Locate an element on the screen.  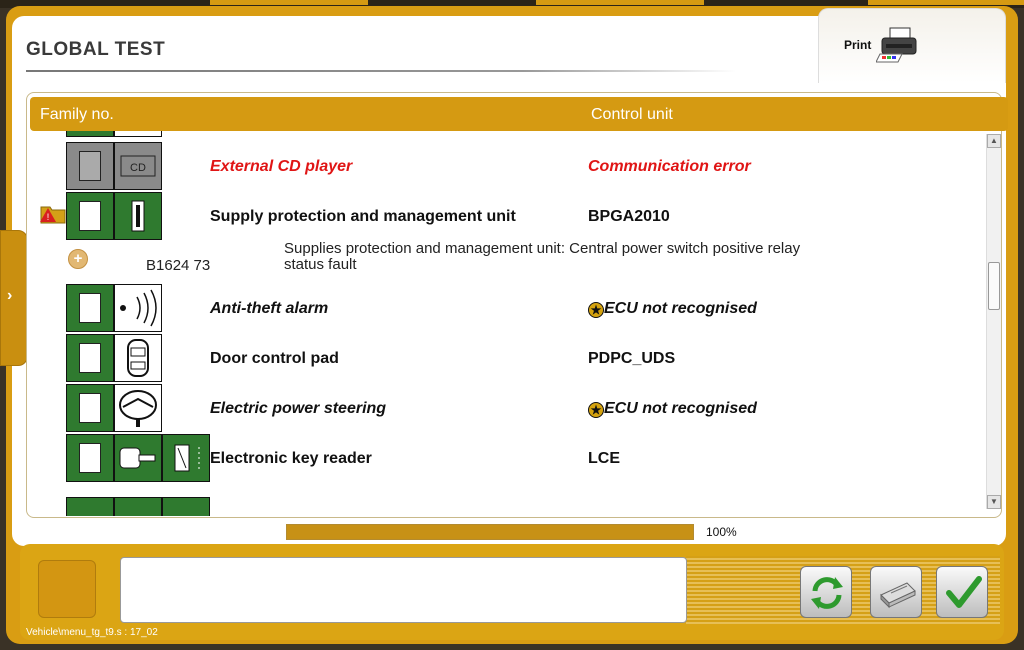
family-name: Door control pad is located at coordinates (274, 358).